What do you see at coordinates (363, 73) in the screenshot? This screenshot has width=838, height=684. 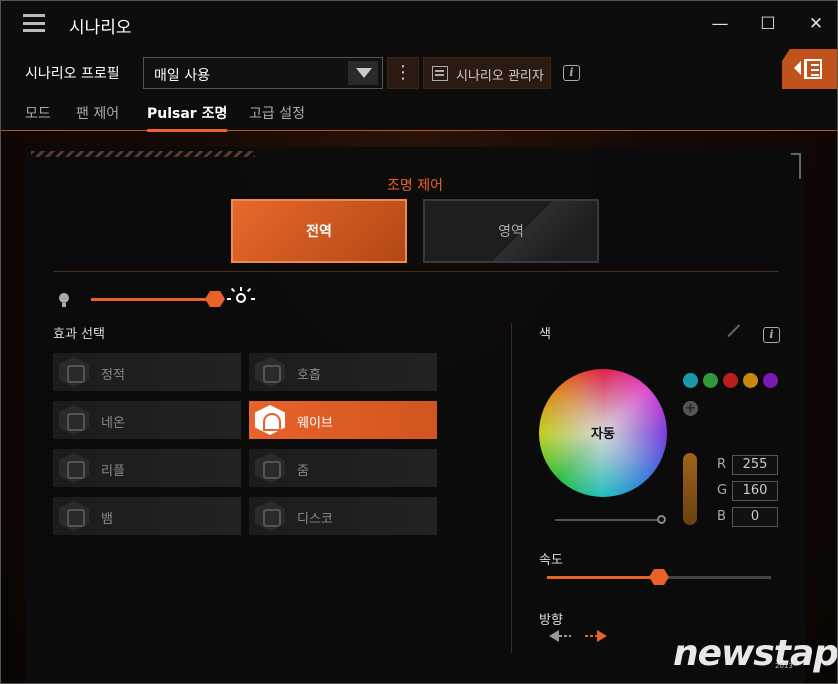 I see `chevron-down-icon` at bounding box center [363, 73].